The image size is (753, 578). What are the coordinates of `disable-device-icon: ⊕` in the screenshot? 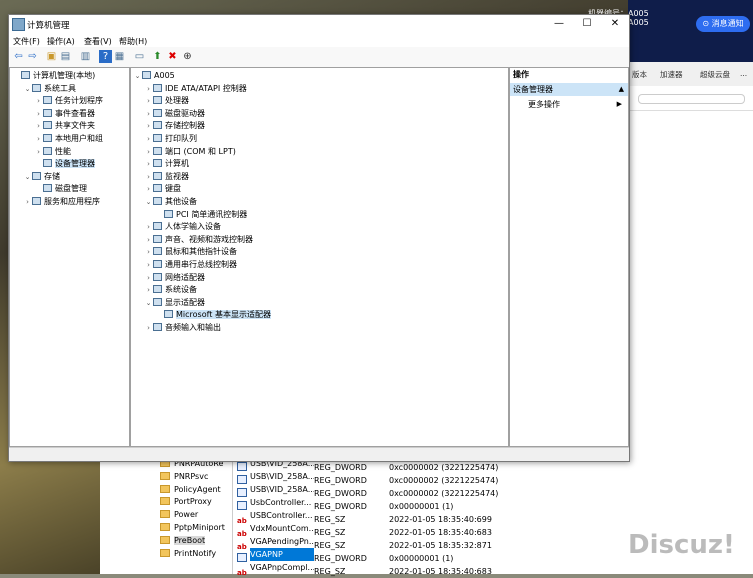 It's located at (187, 56).